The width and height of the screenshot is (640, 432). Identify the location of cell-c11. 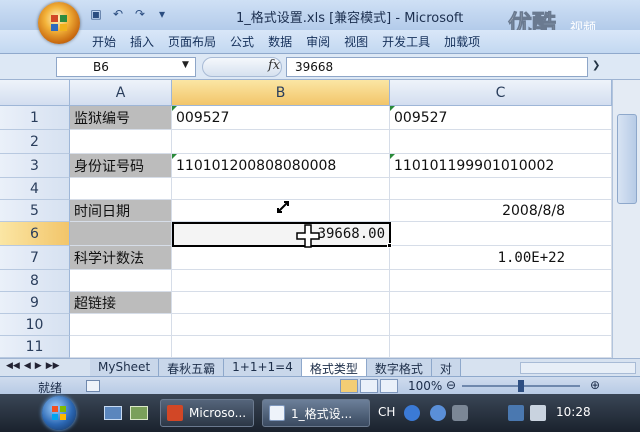
(501, 347).